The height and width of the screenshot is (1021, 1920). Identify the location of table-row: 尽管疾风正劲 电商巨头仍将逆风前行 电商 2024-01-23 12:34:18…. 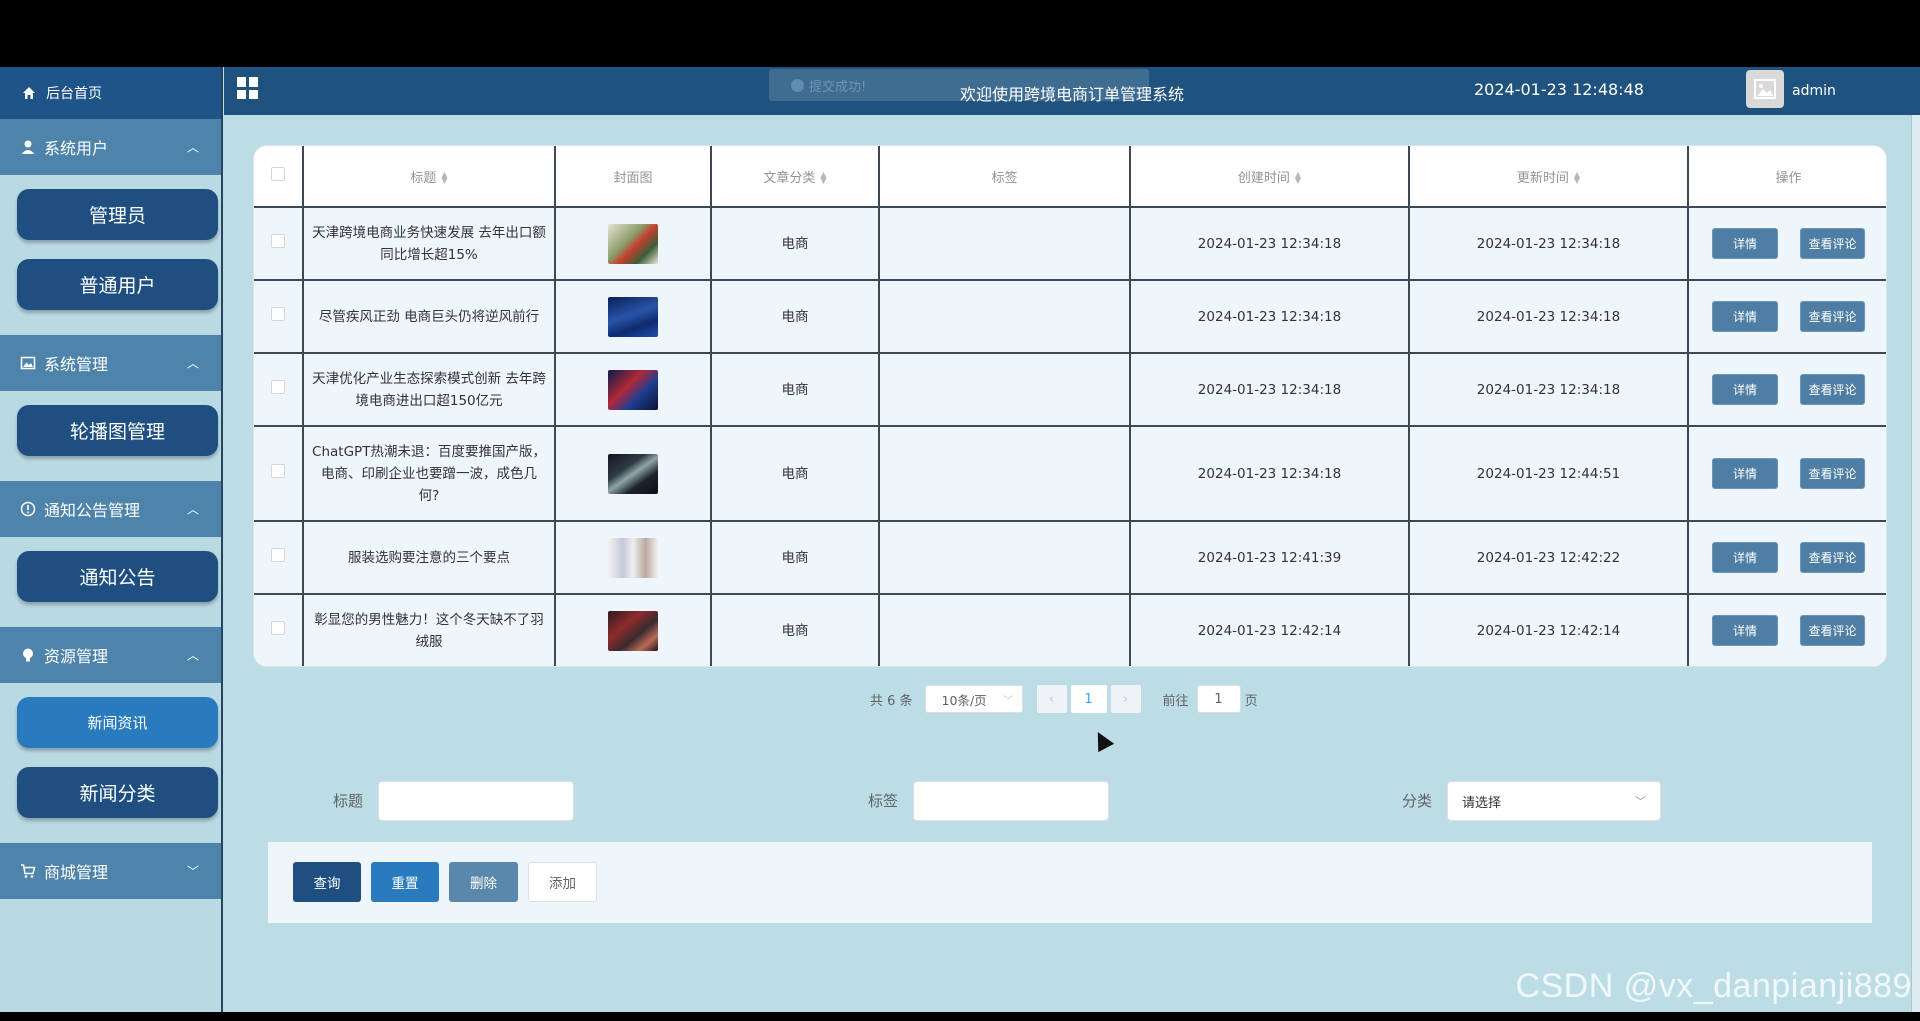
(1070, 317).